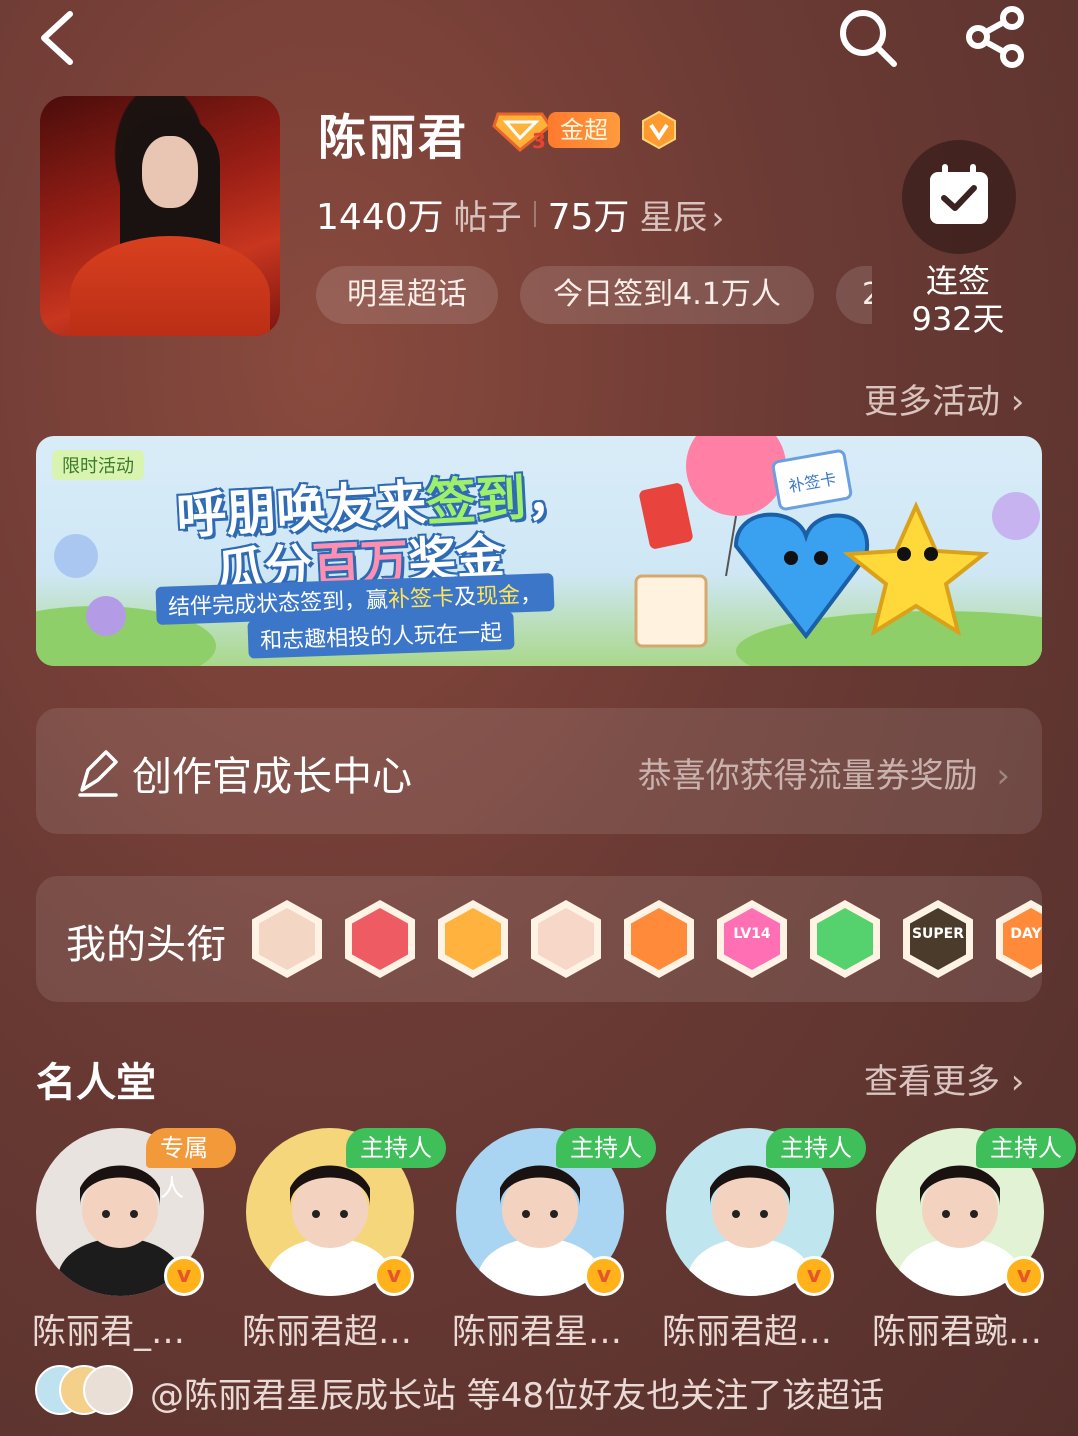  I want to click on trophy-badge-icon, so click(380, 939).